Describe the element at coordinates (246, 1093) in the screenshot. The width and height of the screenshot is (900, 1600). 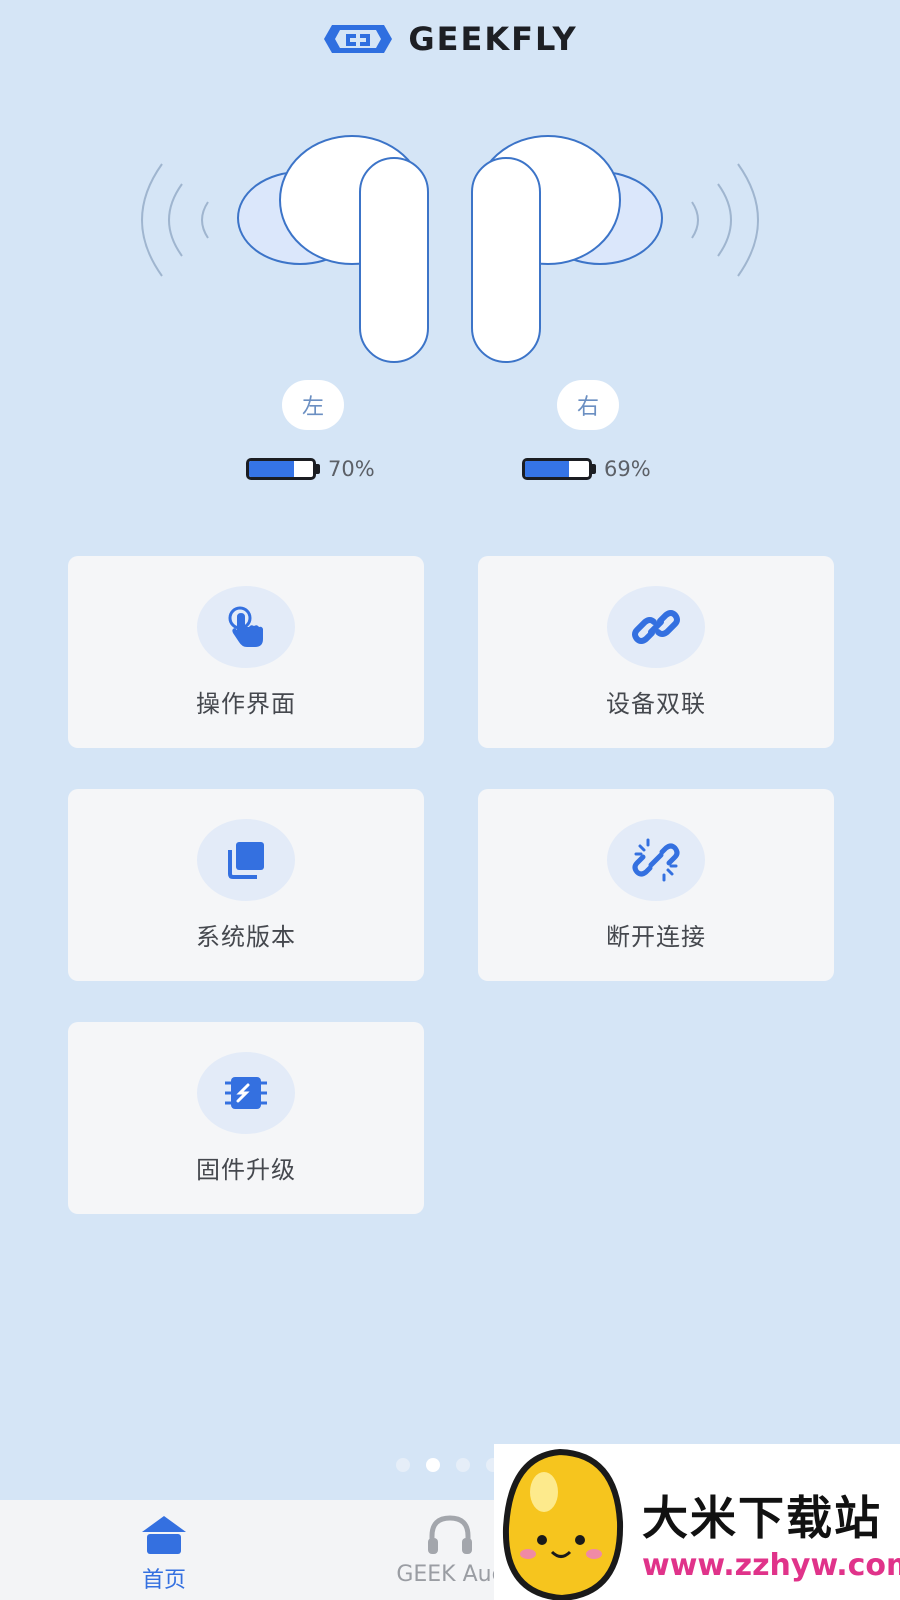
I see `chip-icon` at that location.